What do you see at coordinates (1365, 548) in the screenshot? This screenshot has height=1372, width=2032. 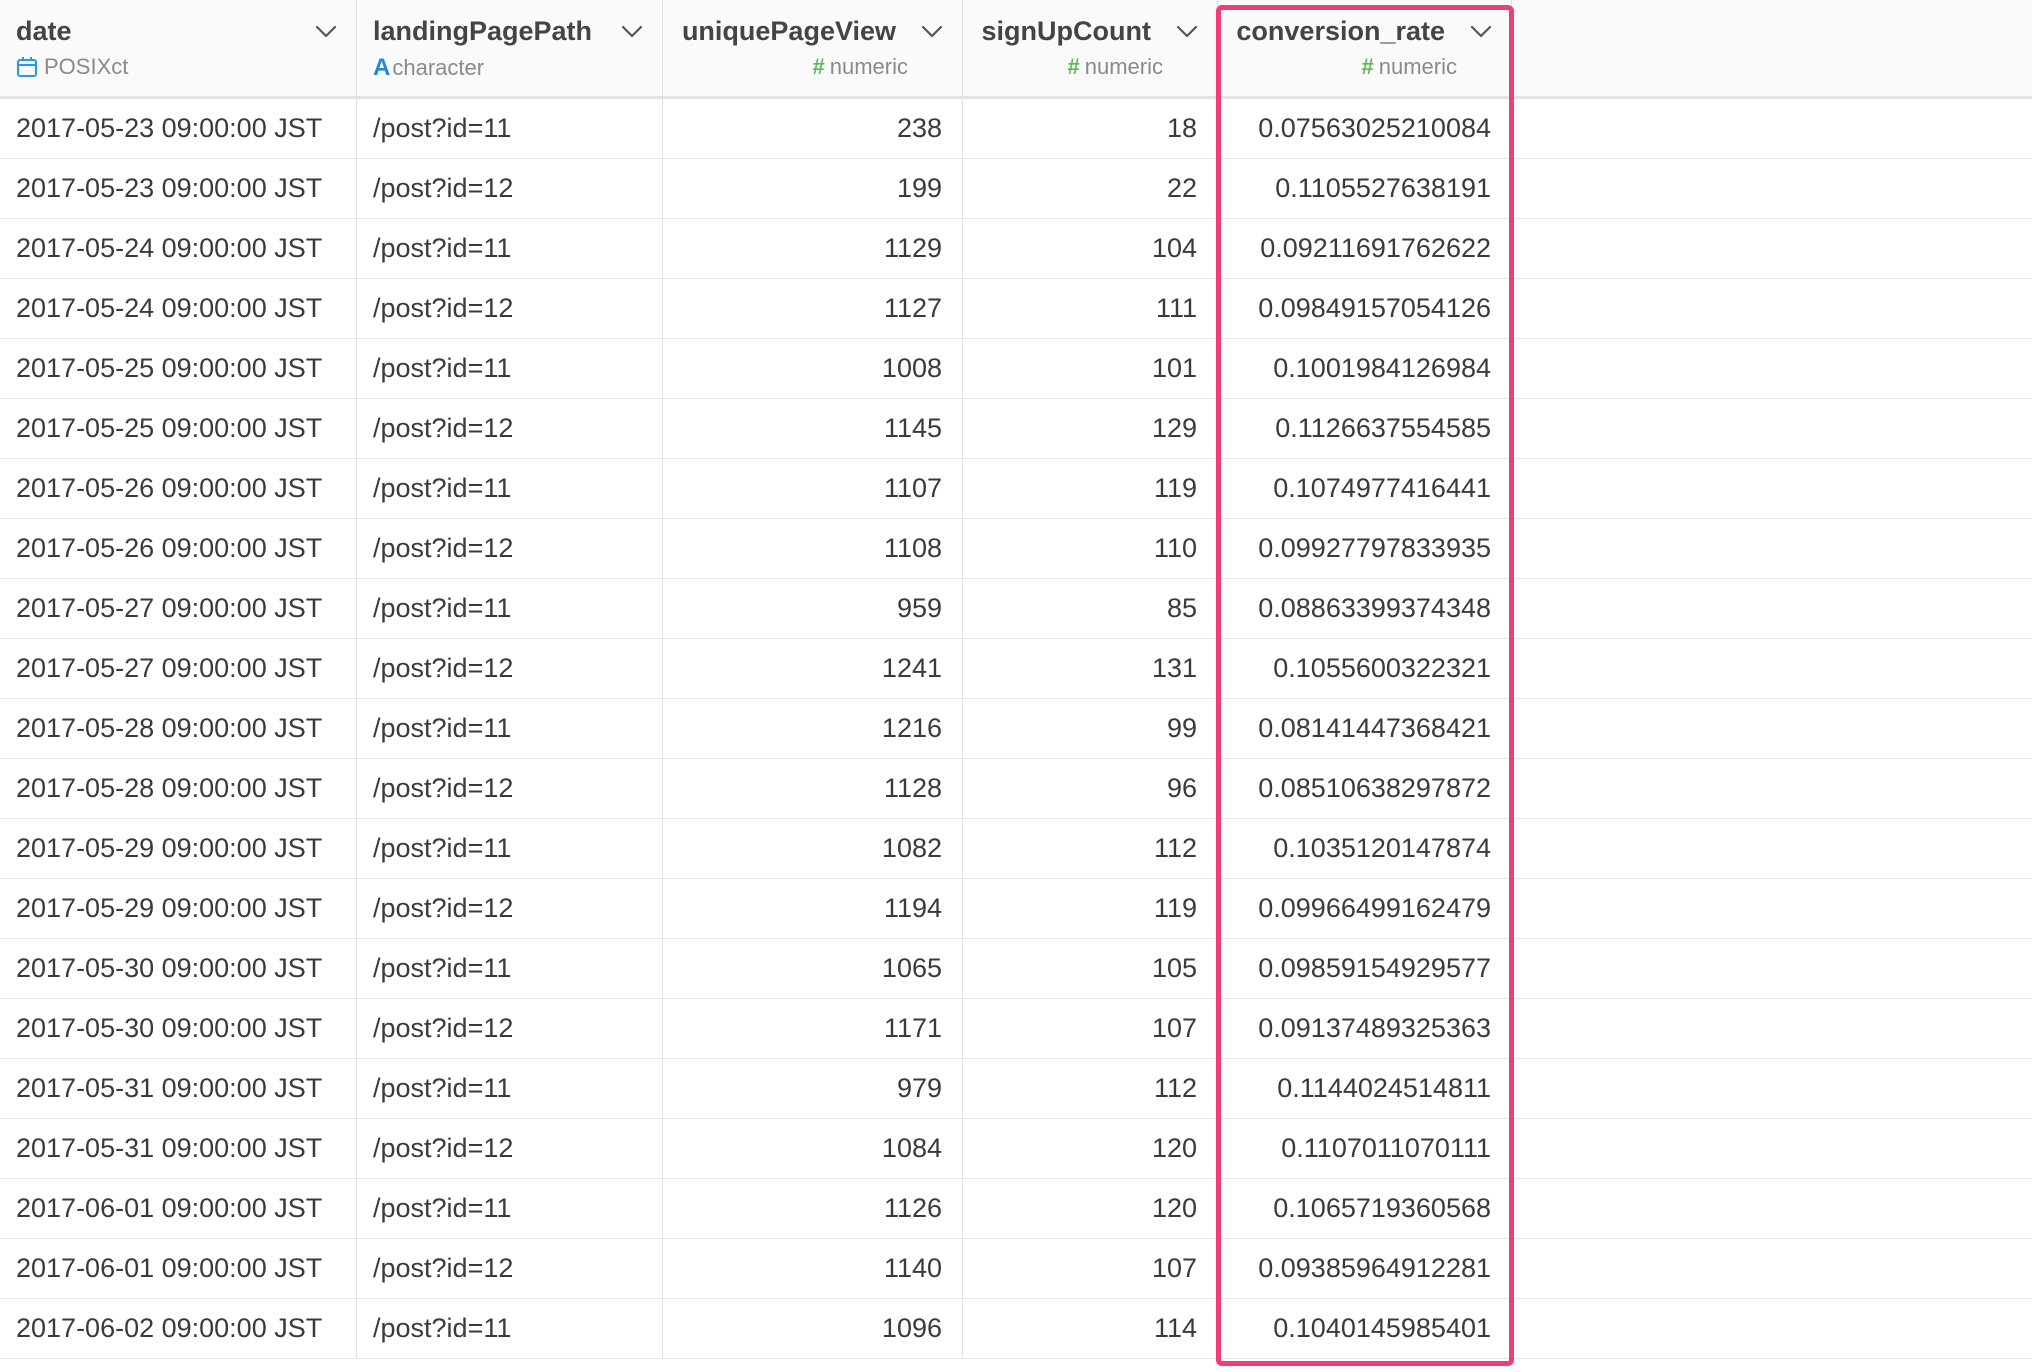 I see `cell-conversion_rate: 0.09927797833935` at bounding box center [1365, 548].